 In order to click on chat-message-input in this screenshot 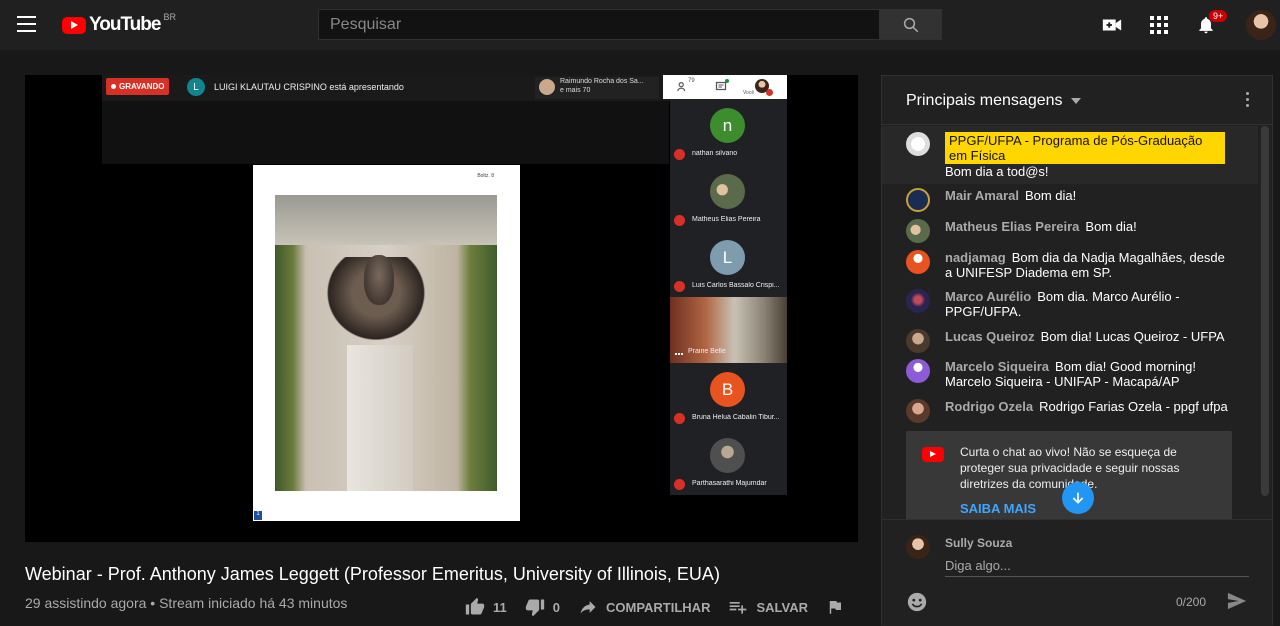, I will do `click(1097, 566)`.